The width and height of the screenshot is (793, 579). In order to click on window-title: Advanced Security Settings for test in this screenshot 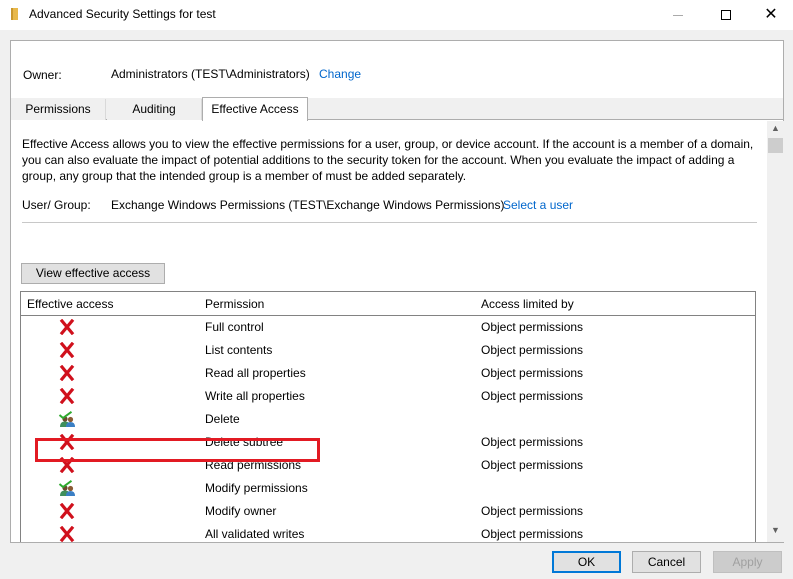, I will do `click(122, 14)`.